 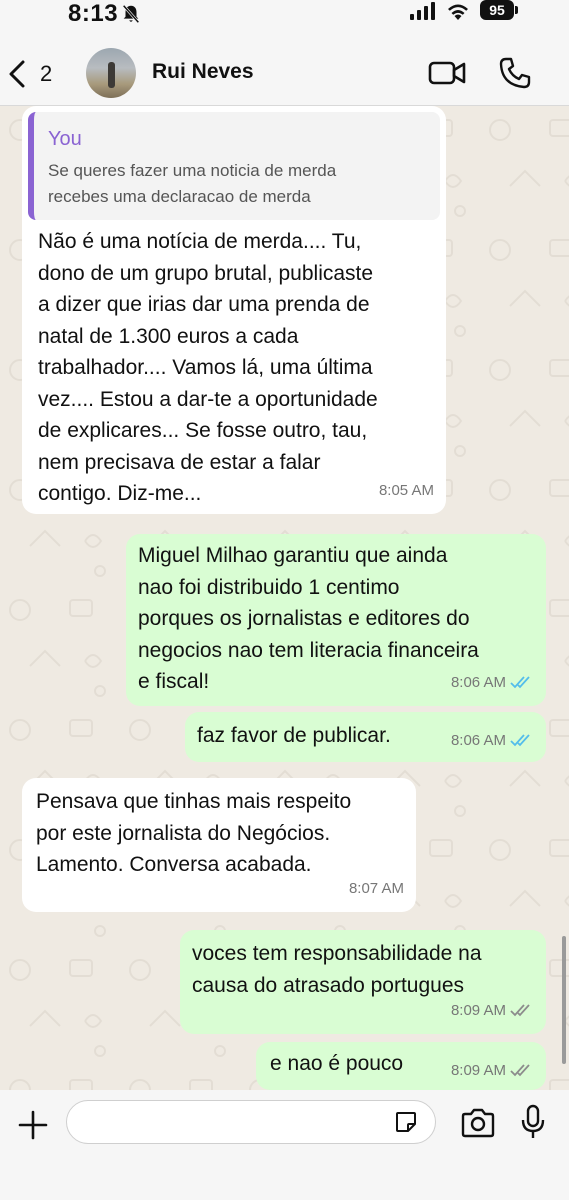 I want to click on scrollbar, so click(x=564, y=1000).